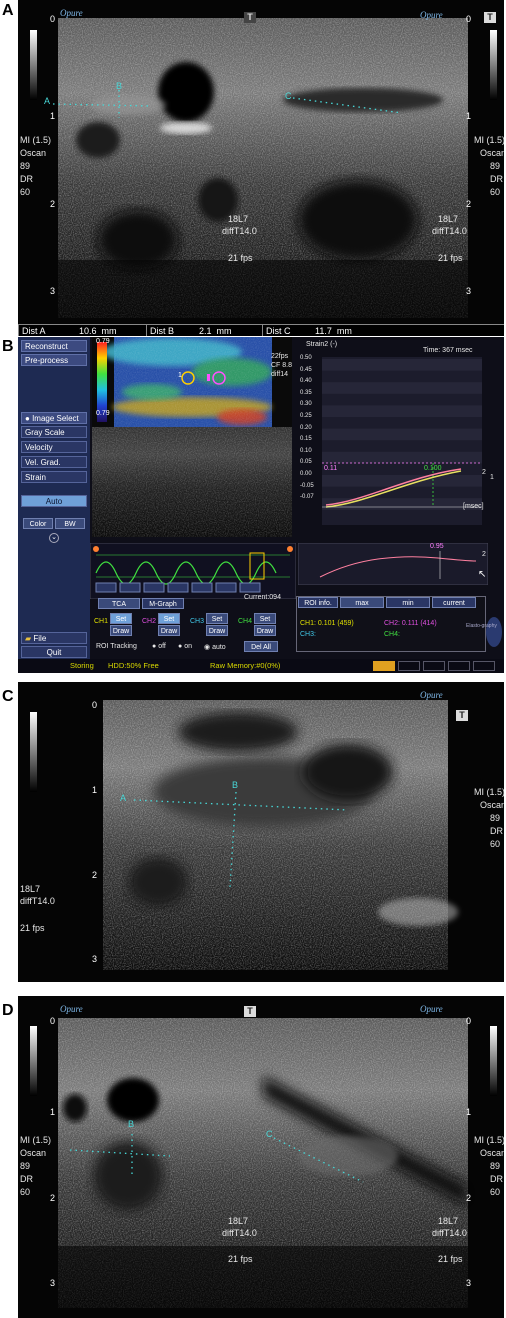 This screenshot has width=506, height=1318. Describe the element at coordinates (333, 331) in the screenshot. I see `dist-c-value: 11.7 mm` at that location.